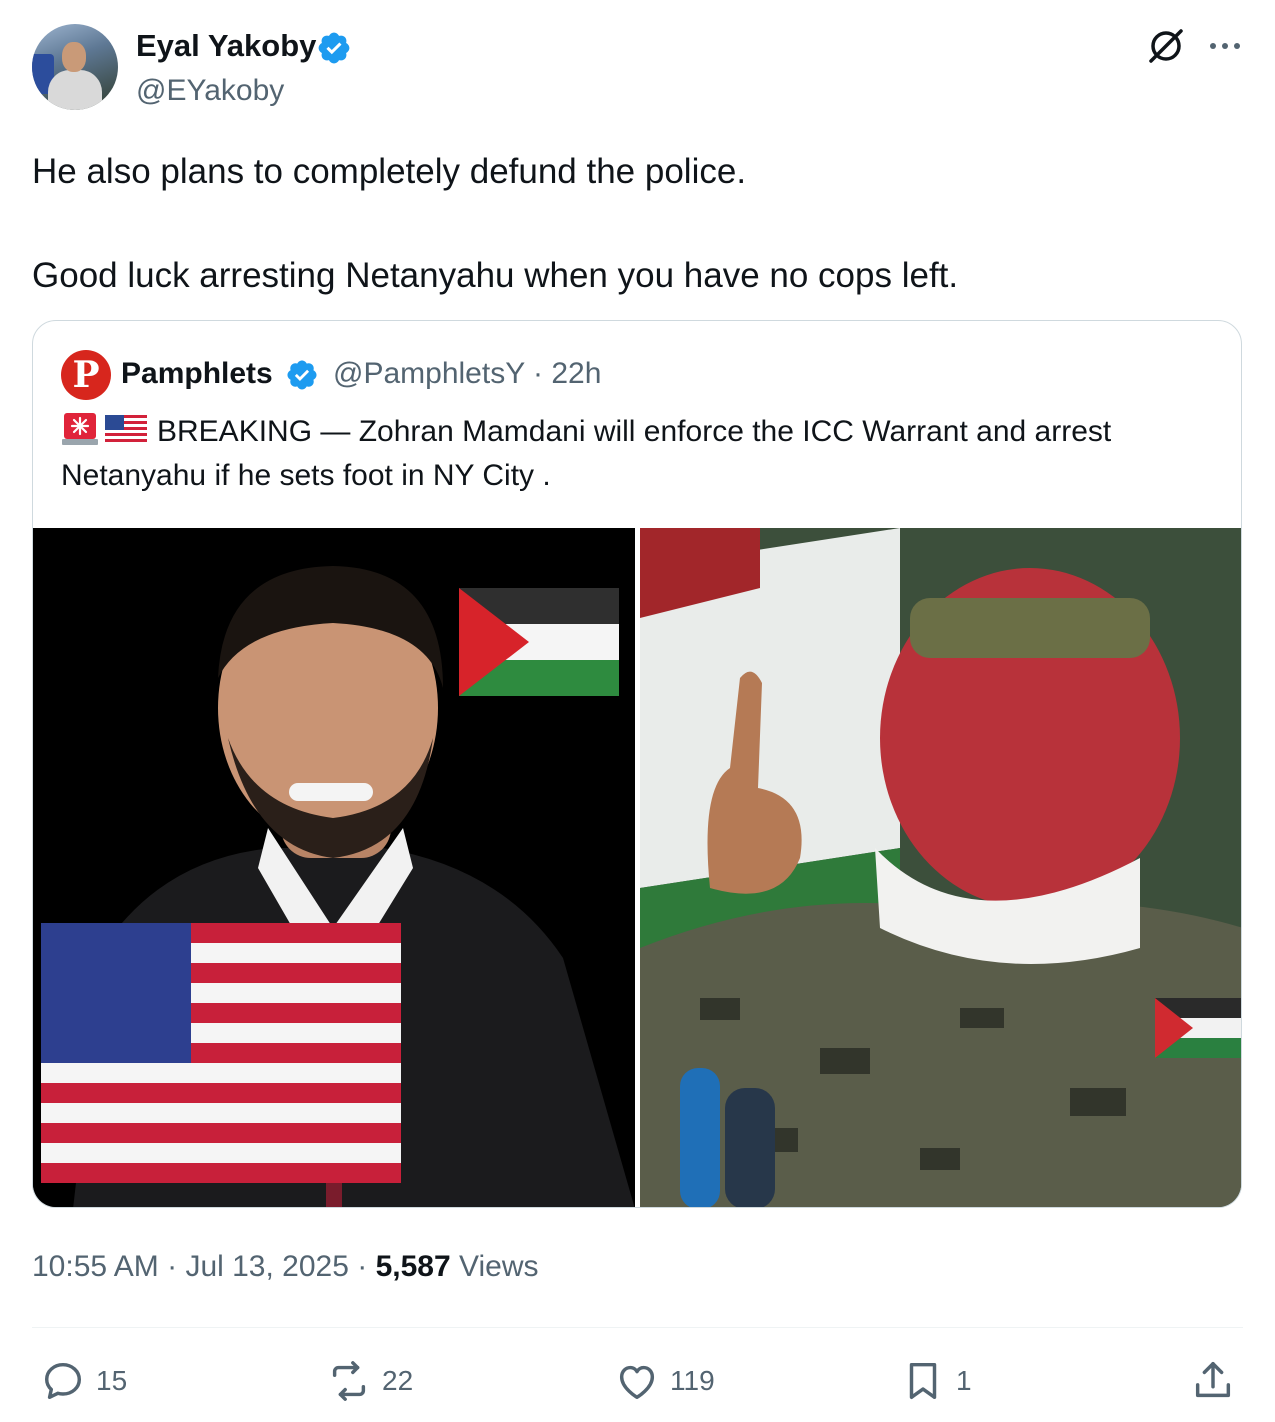 Image resolution: width=1275 pixels, height=1422 pixels. What do you see at coordinates (126, 430) in the screenshot?
I see `us-flag-emoji-icon` at bounding box center [126, 430].